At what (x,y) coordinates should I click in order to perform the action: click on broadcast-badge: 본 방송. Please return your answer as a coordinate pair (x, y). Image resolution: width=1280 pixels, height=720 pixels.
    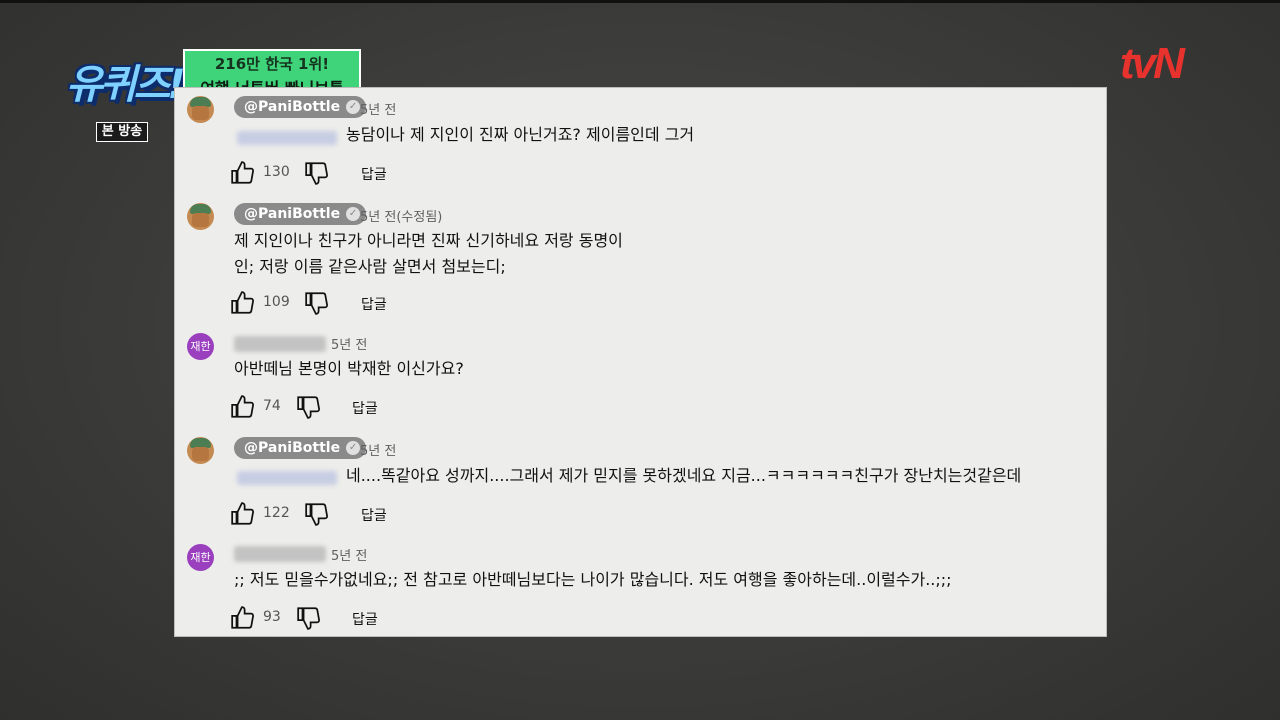
    Looking at the image, I should click on (122, 132).